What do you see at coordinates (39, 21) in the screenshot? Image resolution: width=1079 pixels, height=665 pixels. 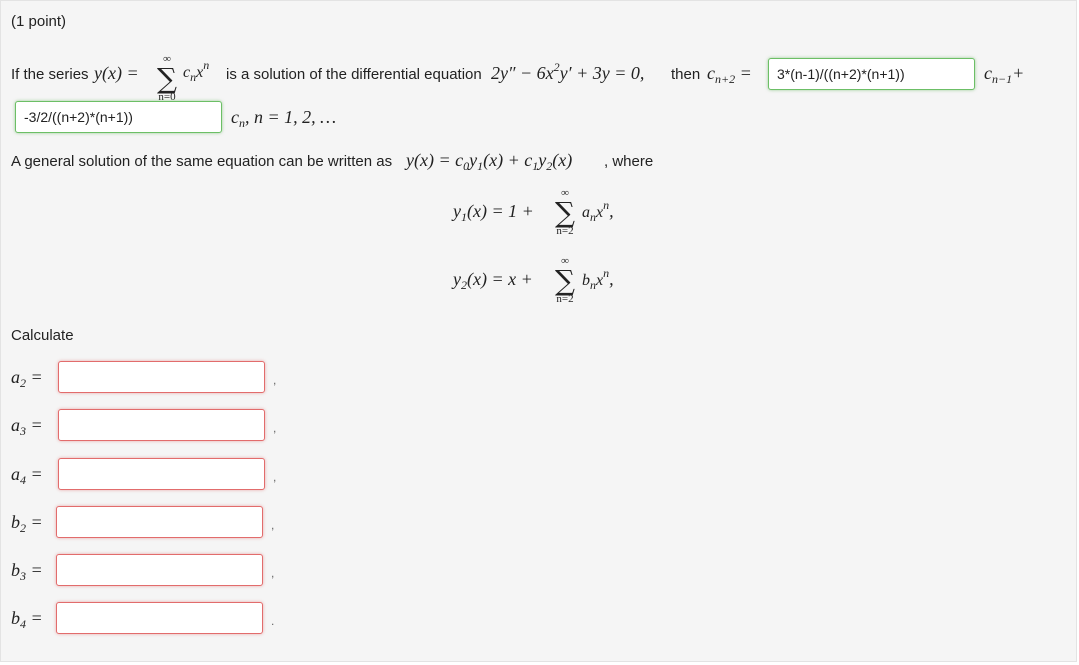 I see `points-label: (1 point)` at bounding box center [39, 21].